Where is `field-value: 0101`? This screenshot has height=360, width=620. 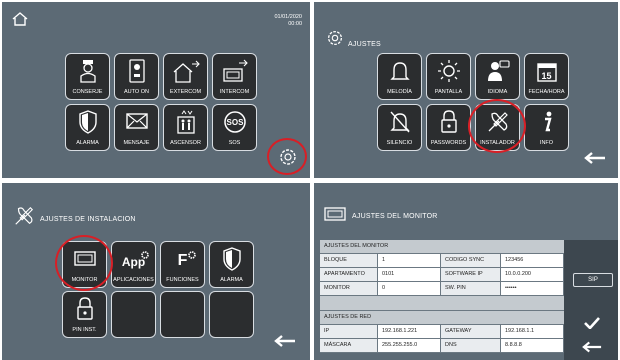 field-value: 0101 is located at coordinates (409, 274).